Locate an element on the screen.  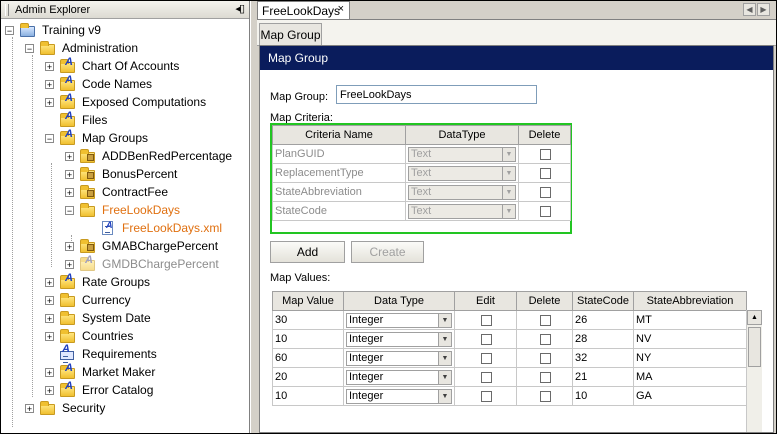
datatype-header: DataType is located at coordinates (462, 135).